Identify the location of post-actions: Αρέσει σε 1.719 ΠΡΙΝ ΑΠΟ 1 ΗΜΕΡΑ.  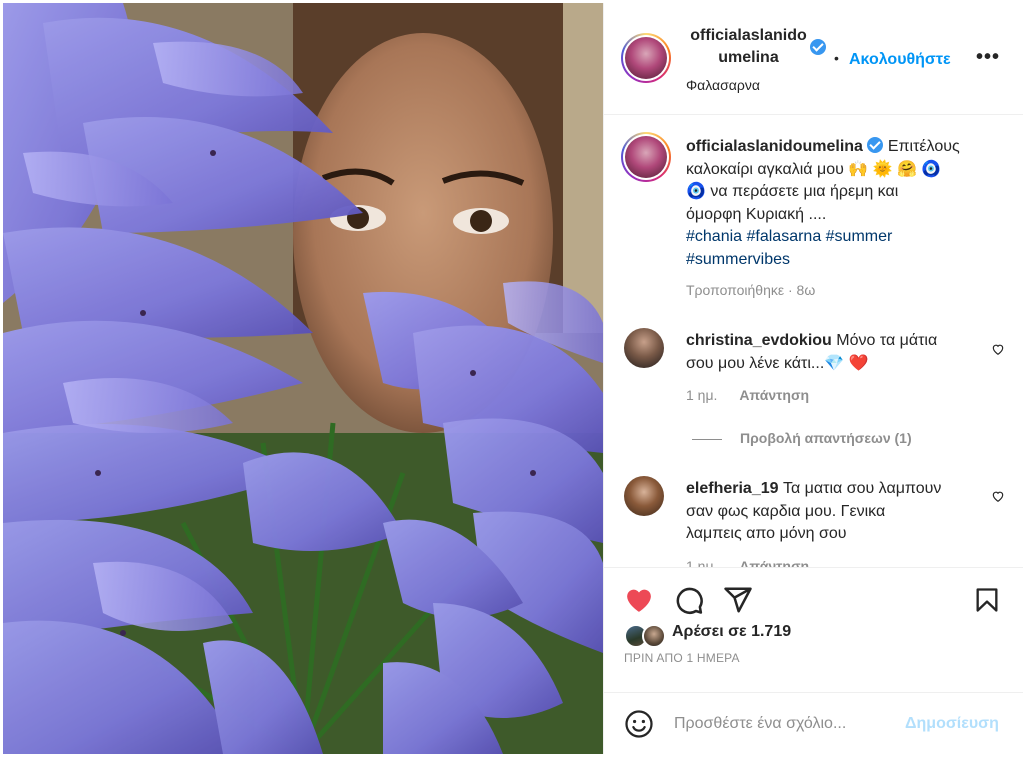
(813, 629).